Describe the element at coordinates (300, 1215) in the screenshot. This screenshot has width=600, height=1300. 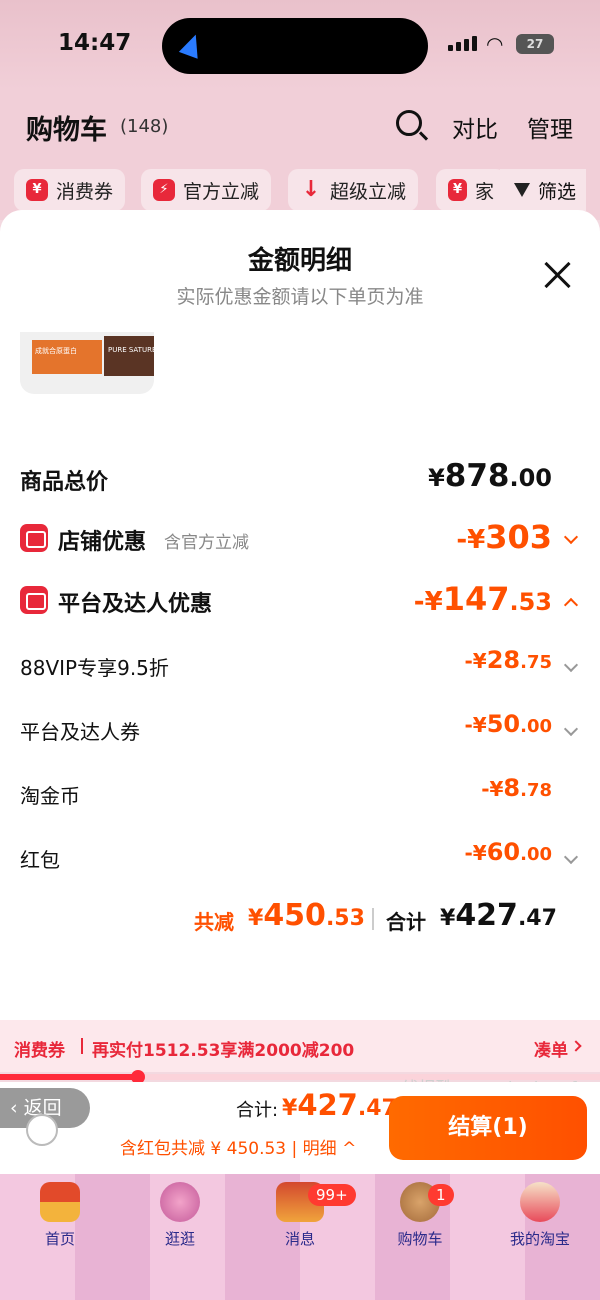
I see `tab-messages: 消息 99+` at that location.